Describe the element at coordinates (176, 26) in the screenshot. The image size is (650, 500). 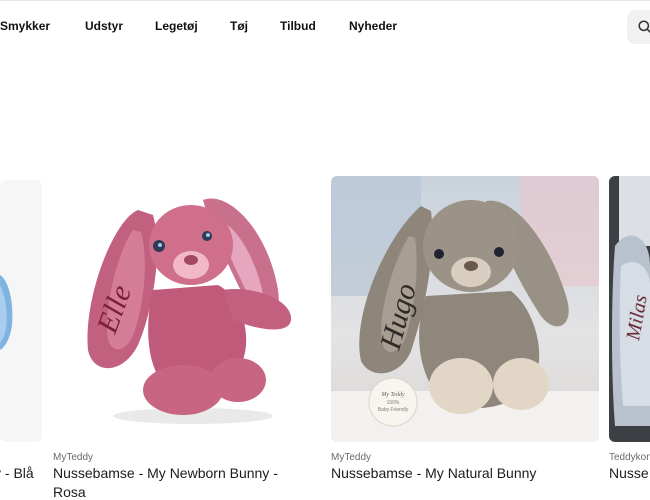
I see `nav-item-legetoj: Legetøj` at that location.